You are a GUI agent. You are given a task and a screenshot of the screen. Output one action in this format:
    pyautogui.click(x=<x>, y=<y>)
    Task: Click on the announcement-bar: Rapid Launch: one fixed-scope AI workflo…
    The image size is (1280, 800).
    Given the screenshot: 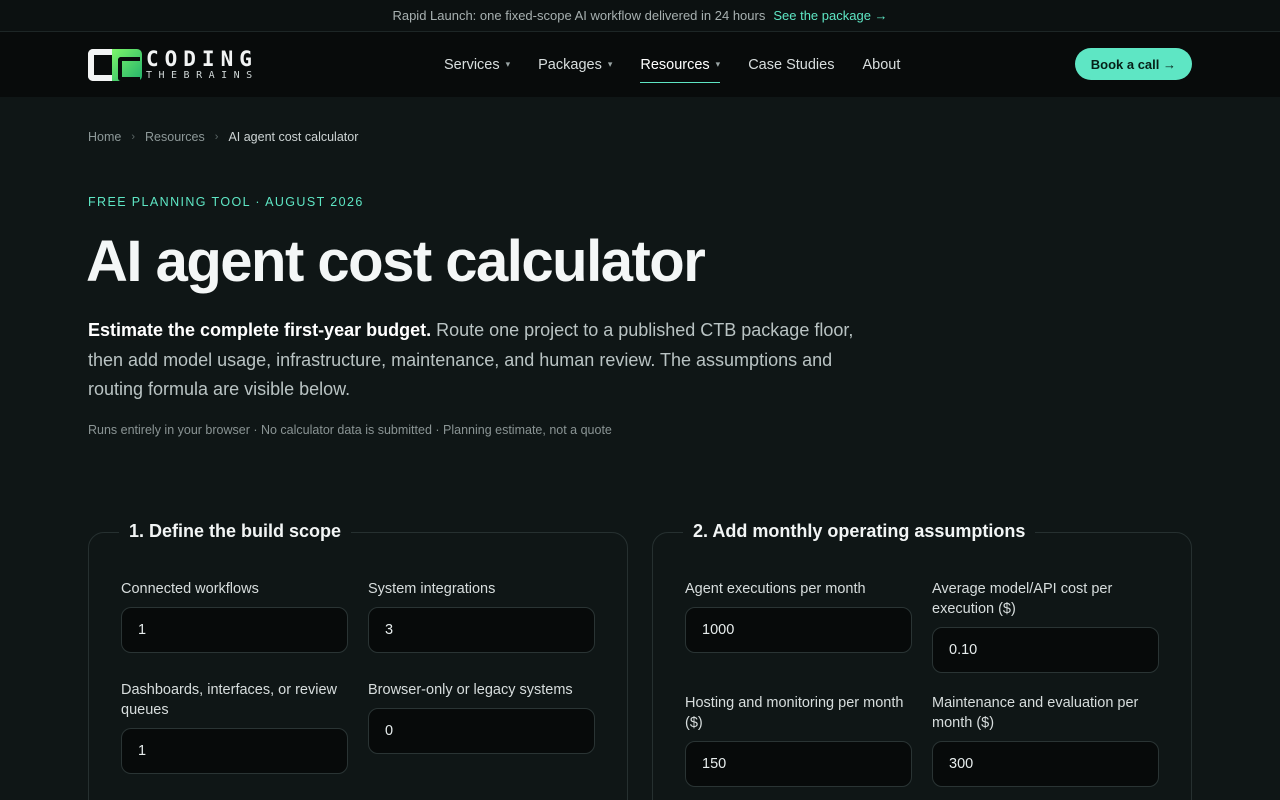 What is the action you would take?
    pyautogui.click(x=640, y=16)
    